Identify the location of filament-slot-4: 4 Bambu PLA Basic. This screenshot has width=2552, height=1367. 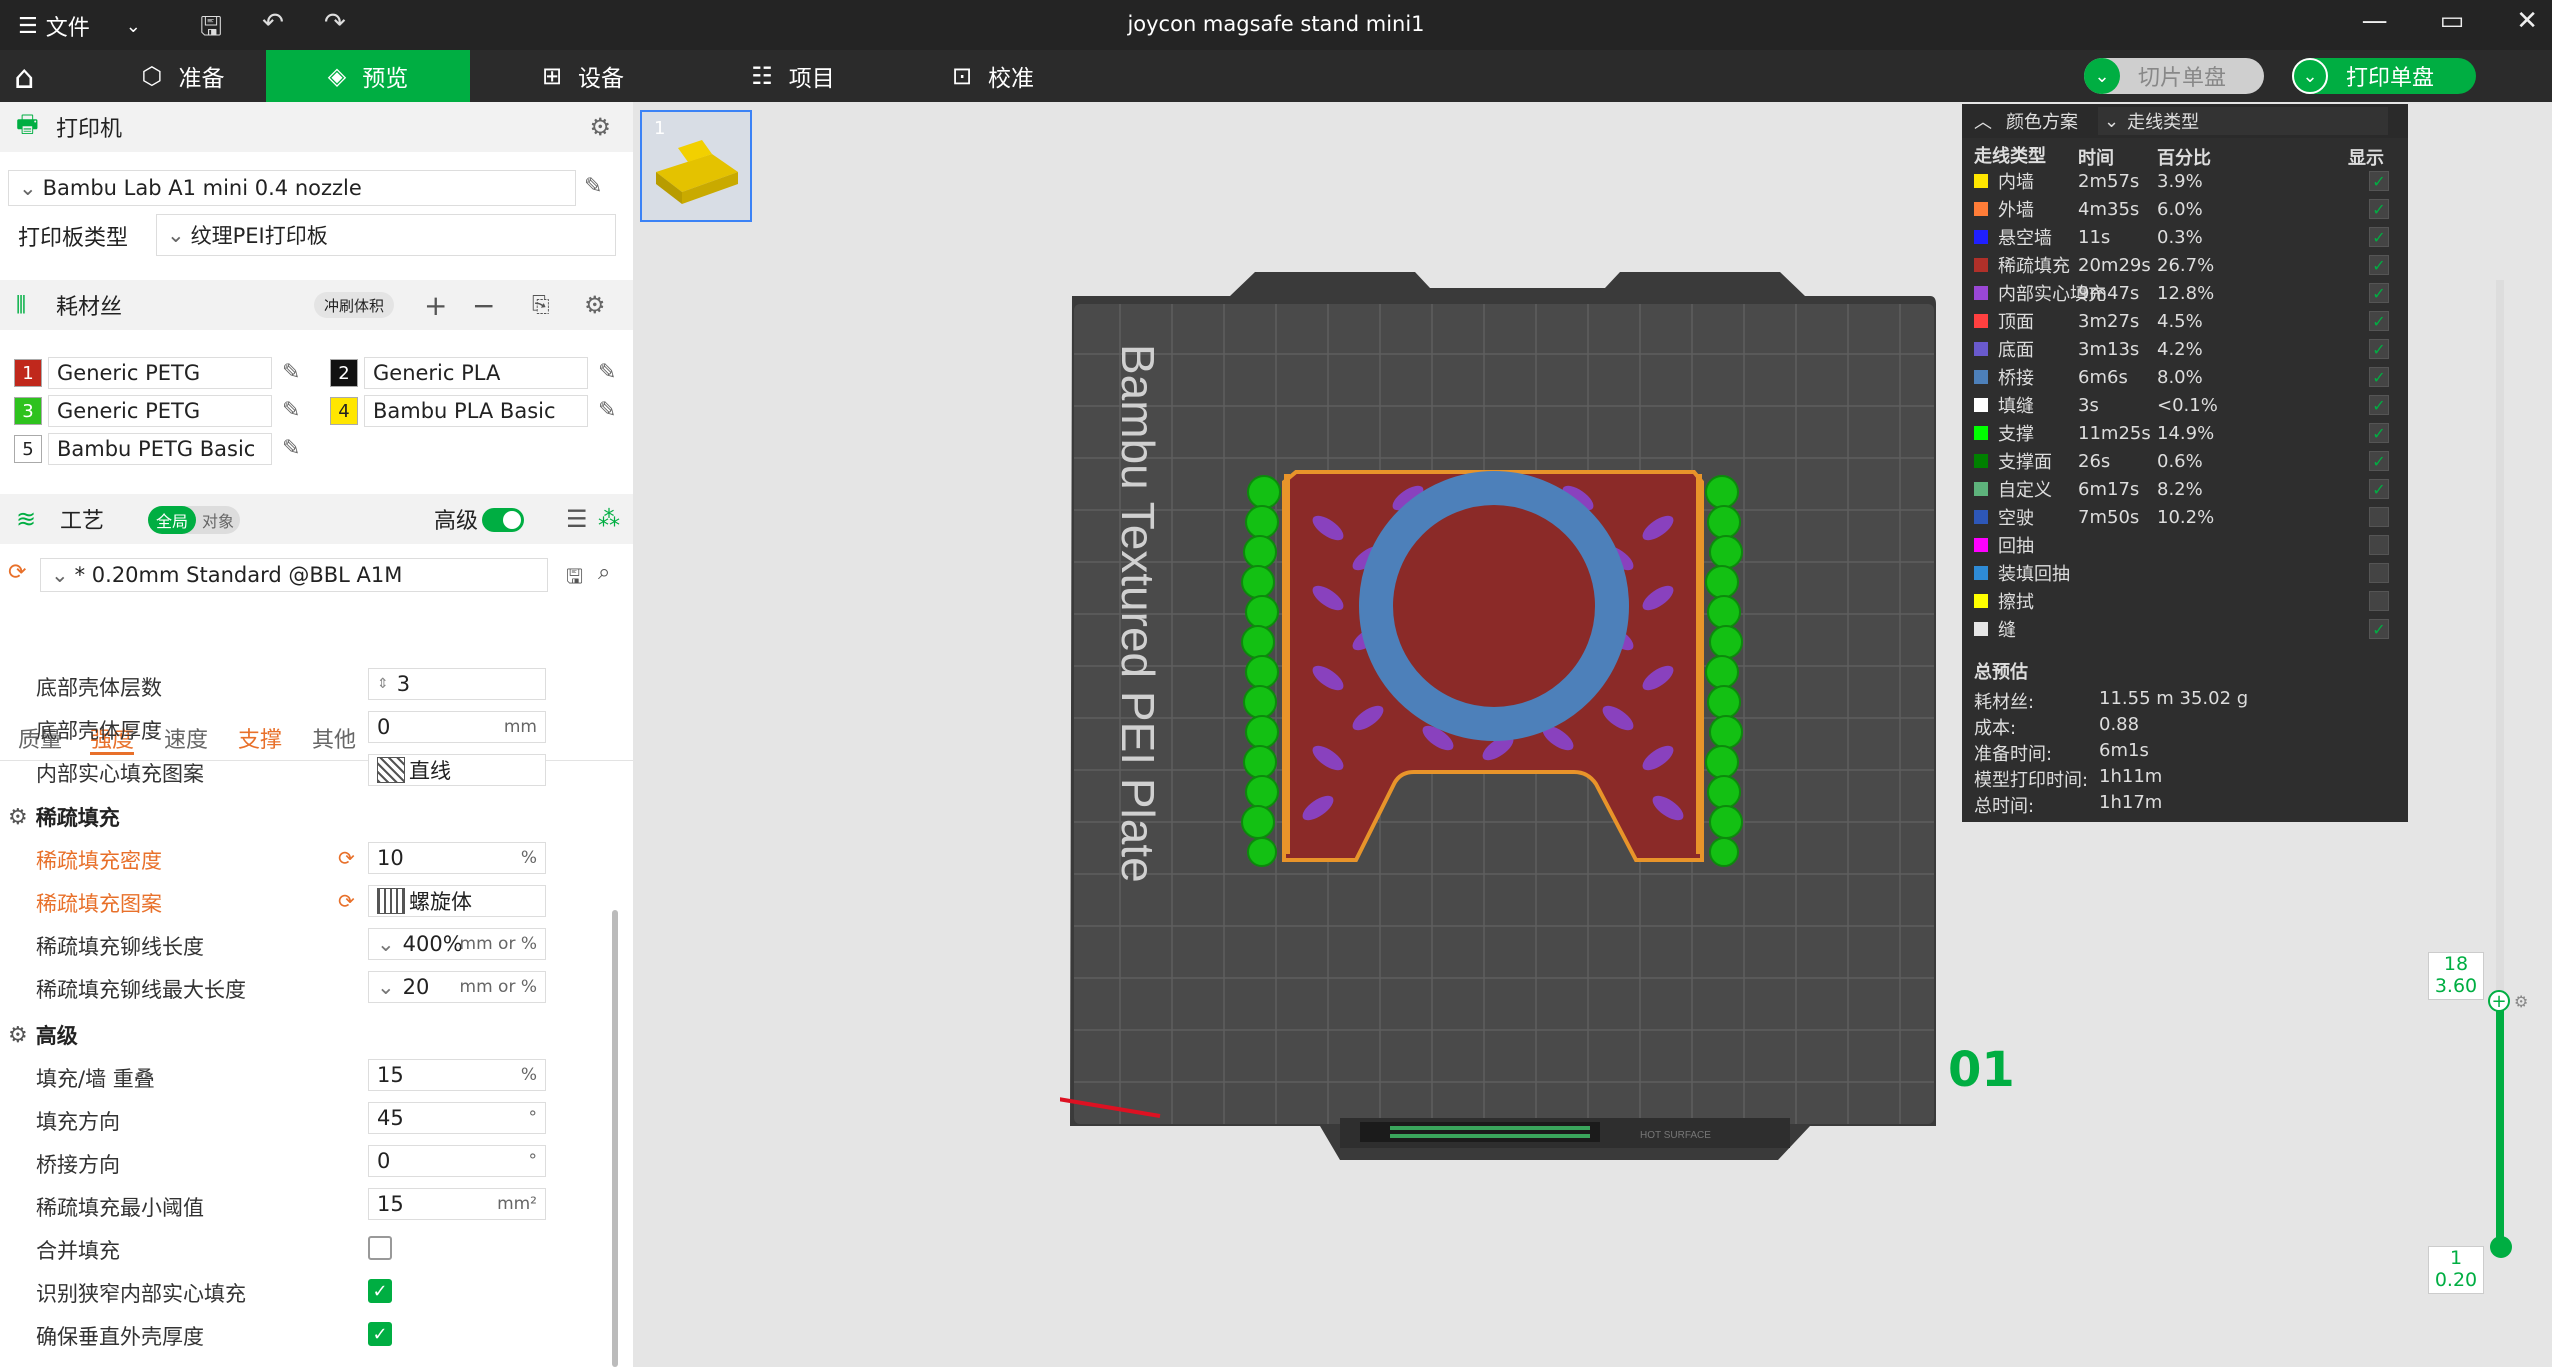
(459, 411).